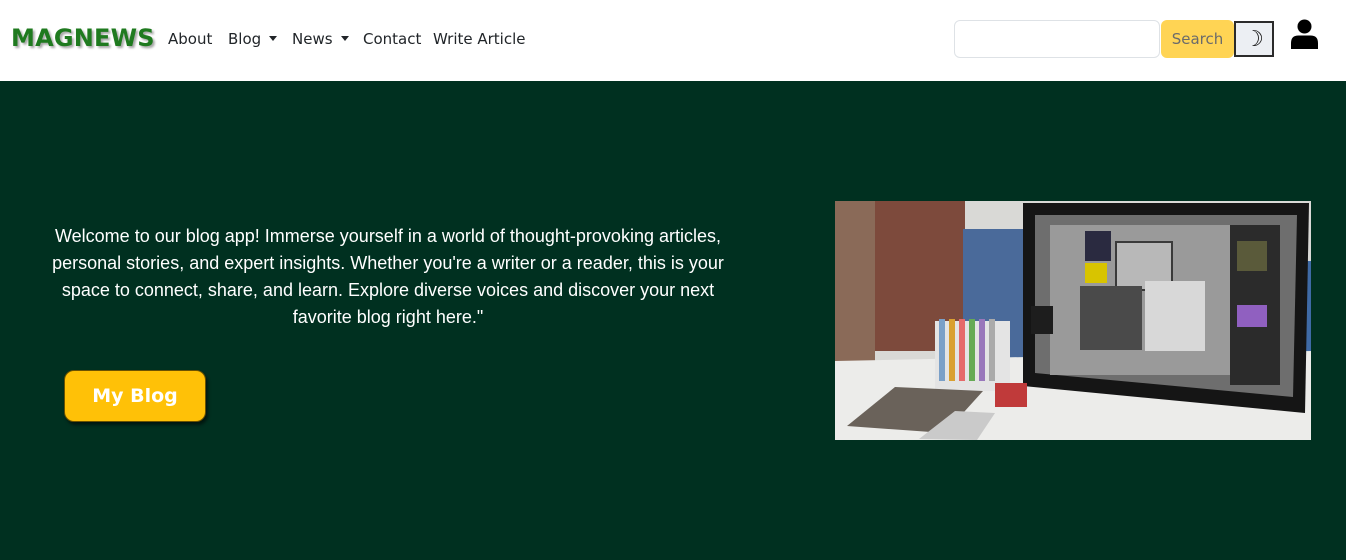 Image resolution: width=1346 pixels, height=560 pixels. I want to click on user-icon, so click(1304, 34).